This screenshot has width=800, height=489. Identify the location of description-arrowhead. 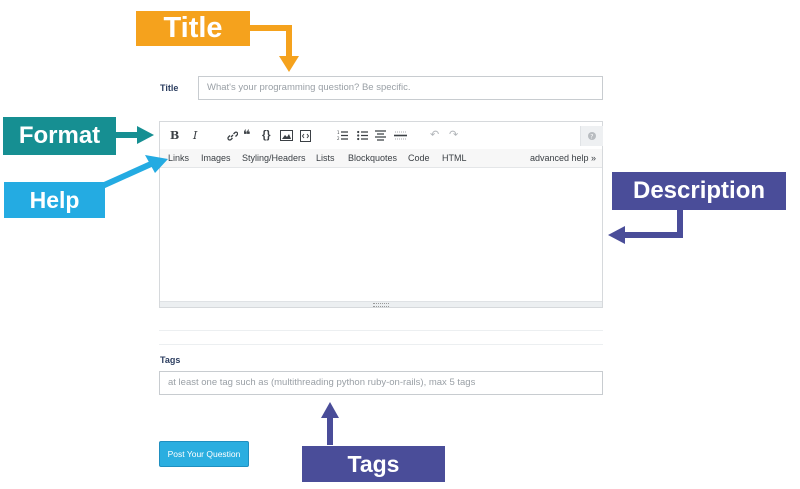
(616, 235).